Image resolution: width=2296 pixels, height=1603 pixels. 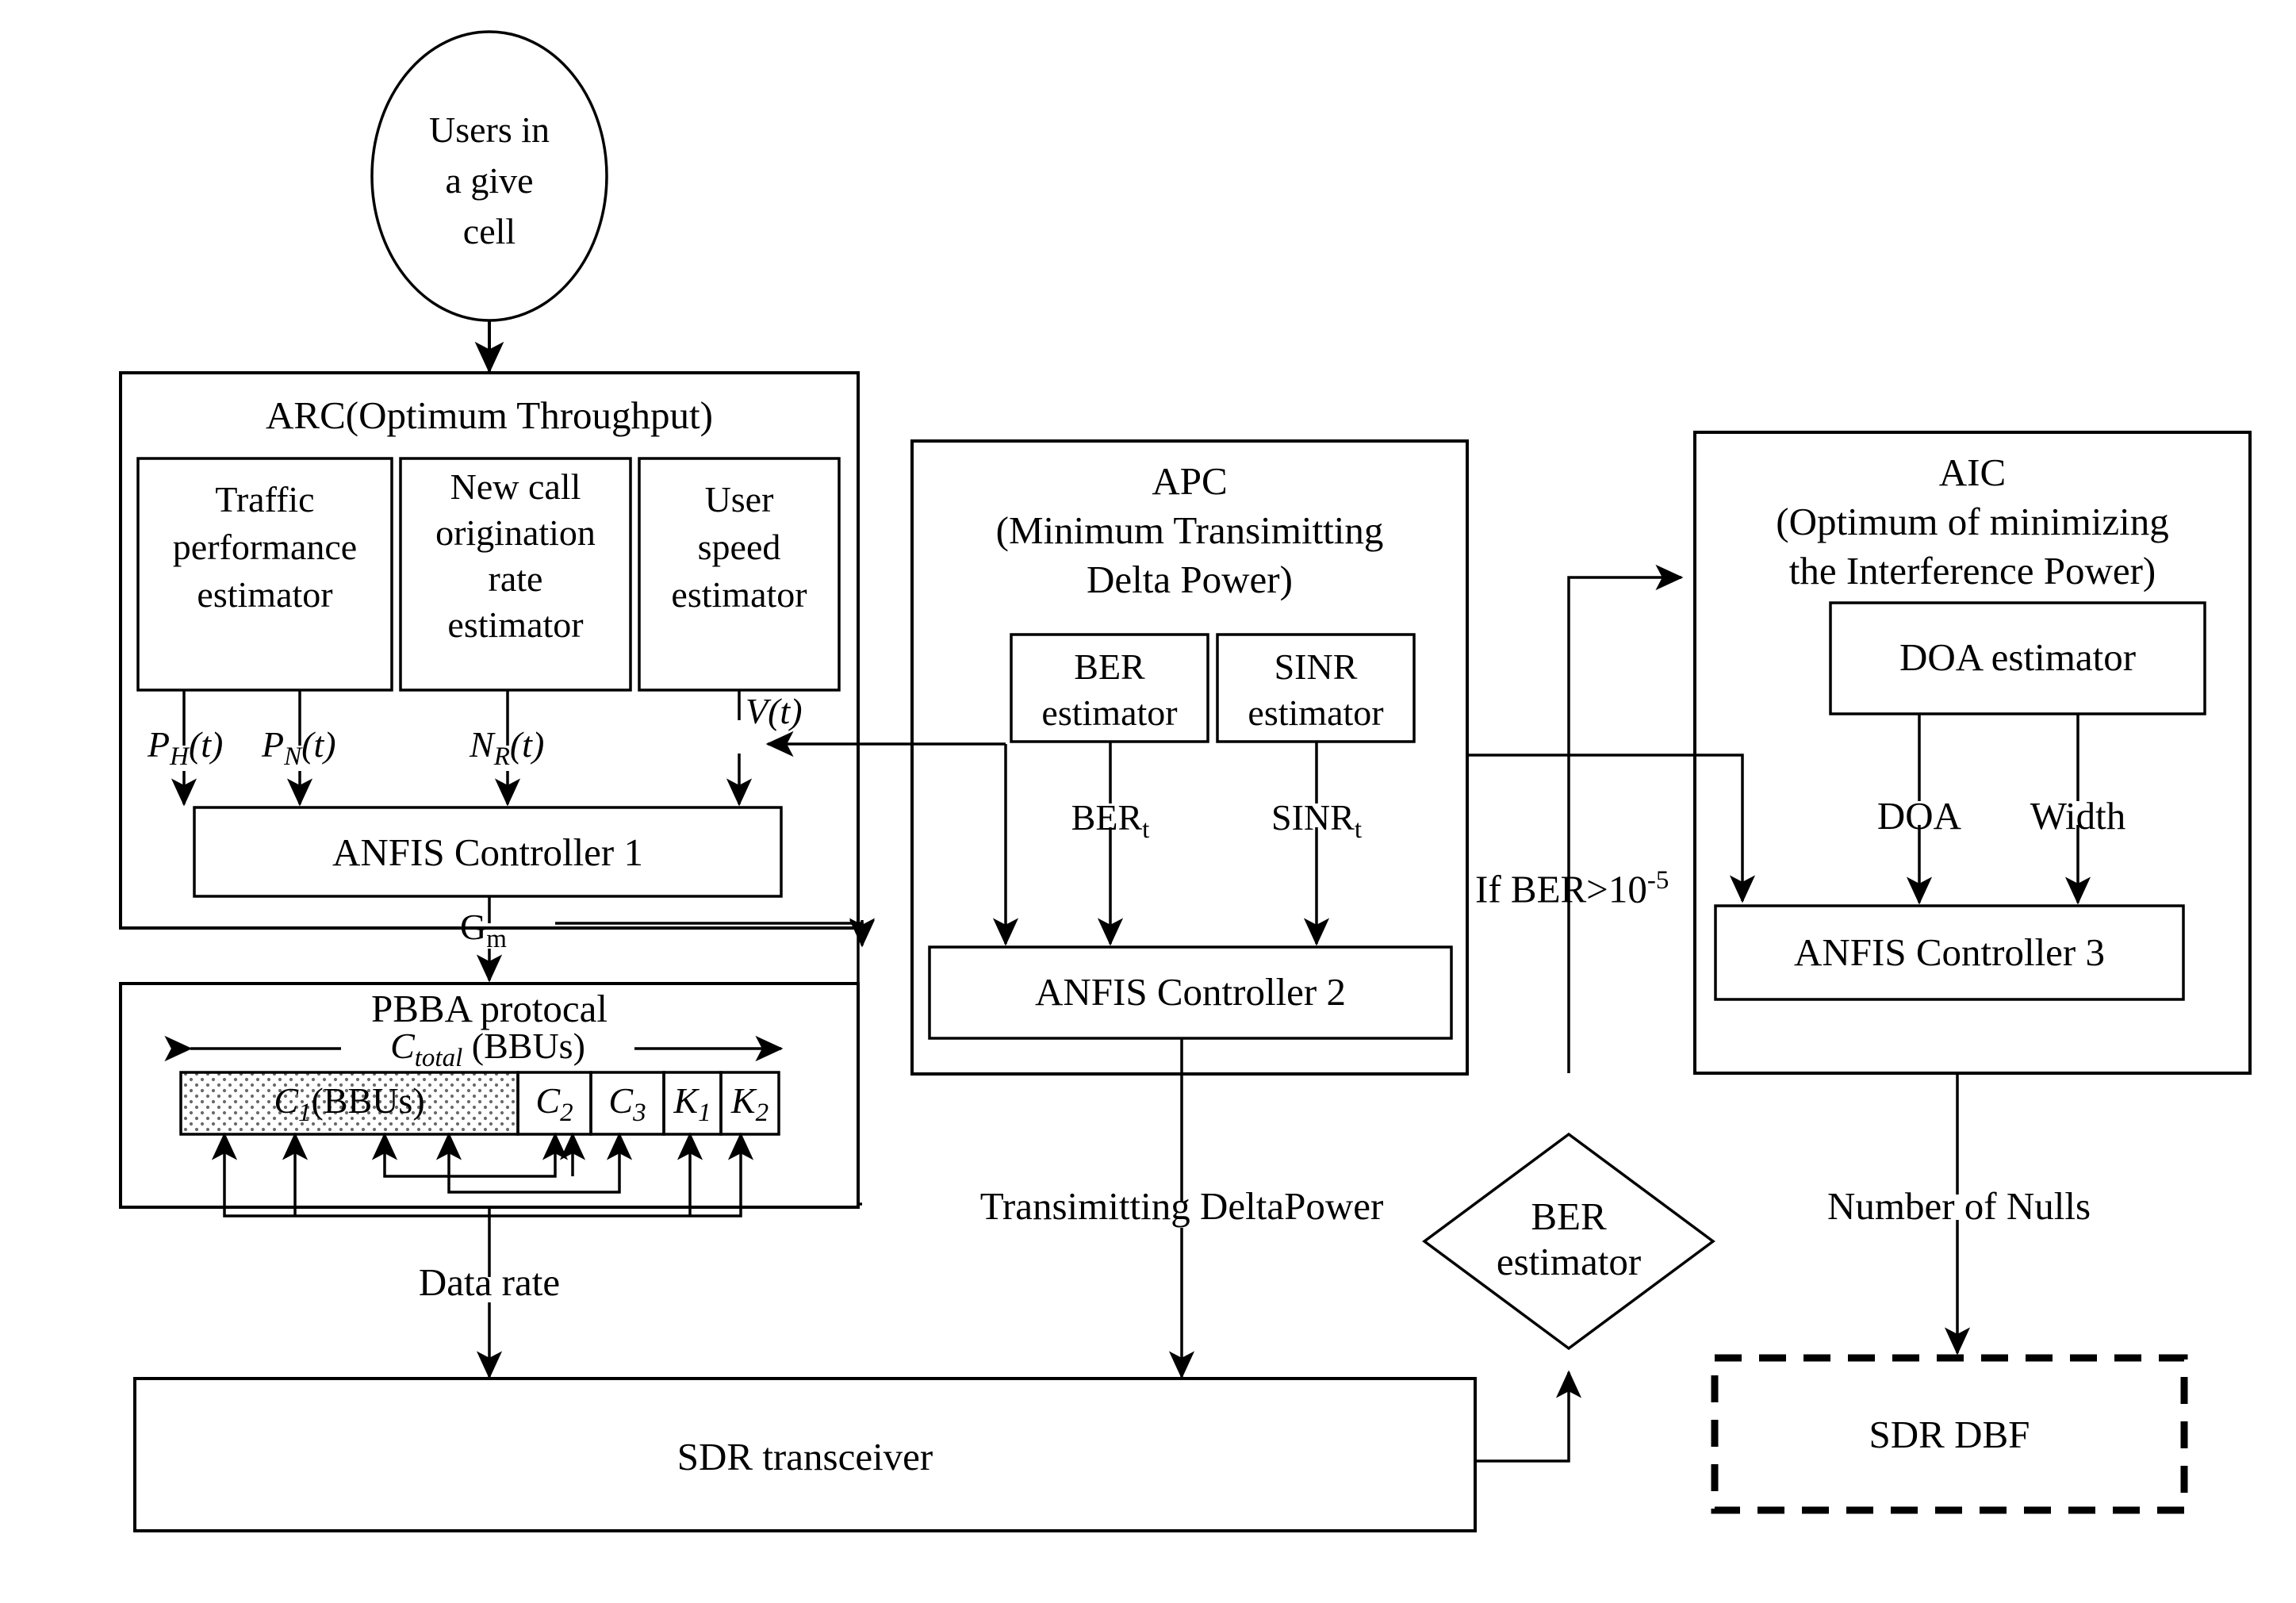 I want to click on source-node-label: Users in a give cell, so click(x=489, y=180).